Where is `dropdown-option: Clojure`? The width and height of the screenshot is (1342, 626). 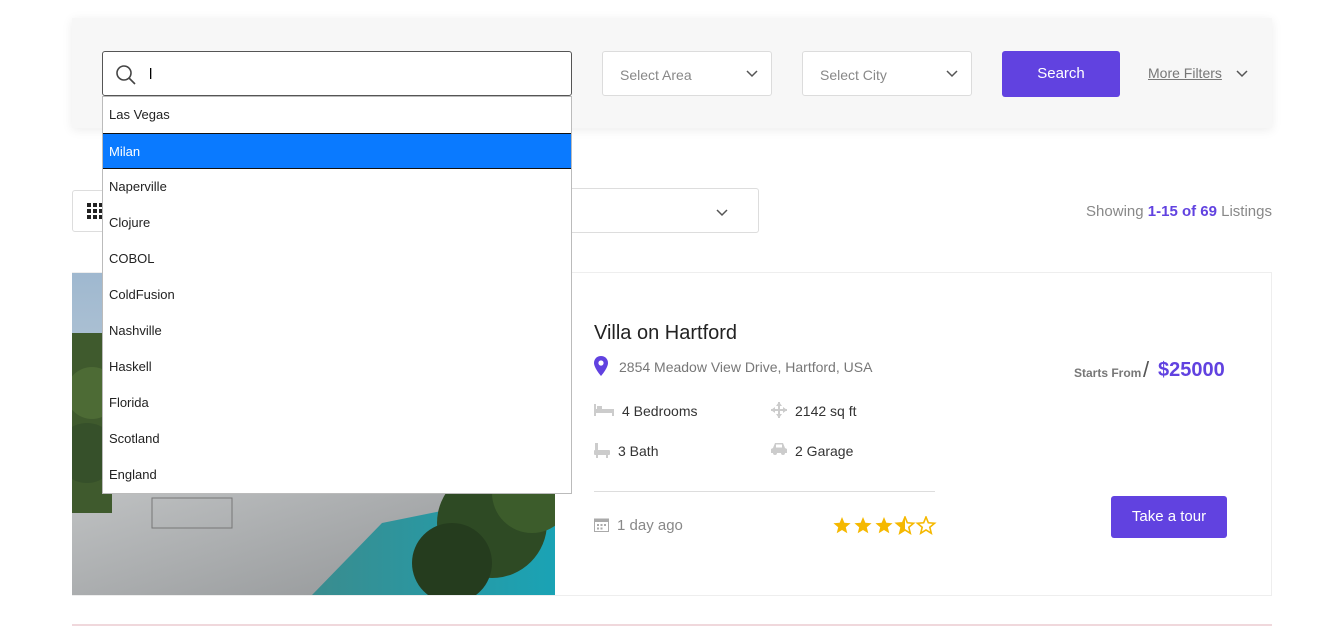
dropdown-option: Clojure is located at coordinates (337, 223).